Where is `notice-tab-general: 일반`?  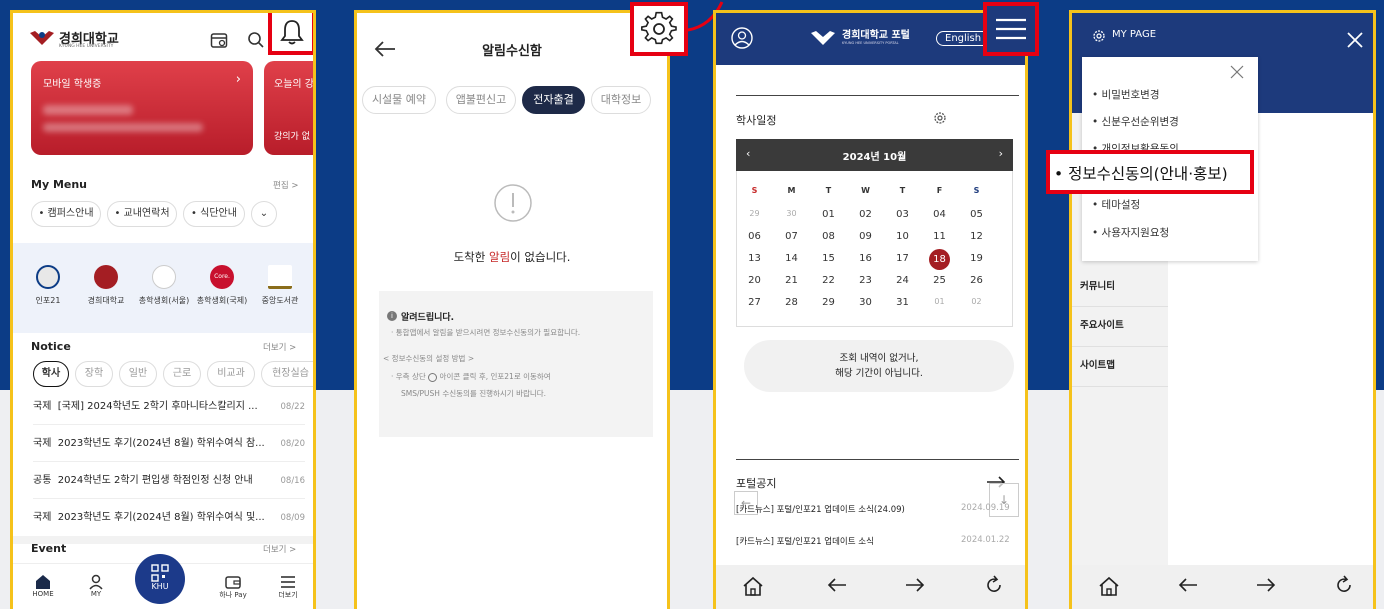 notice-tab-general: 일반 is located at coordinates (138, 374).